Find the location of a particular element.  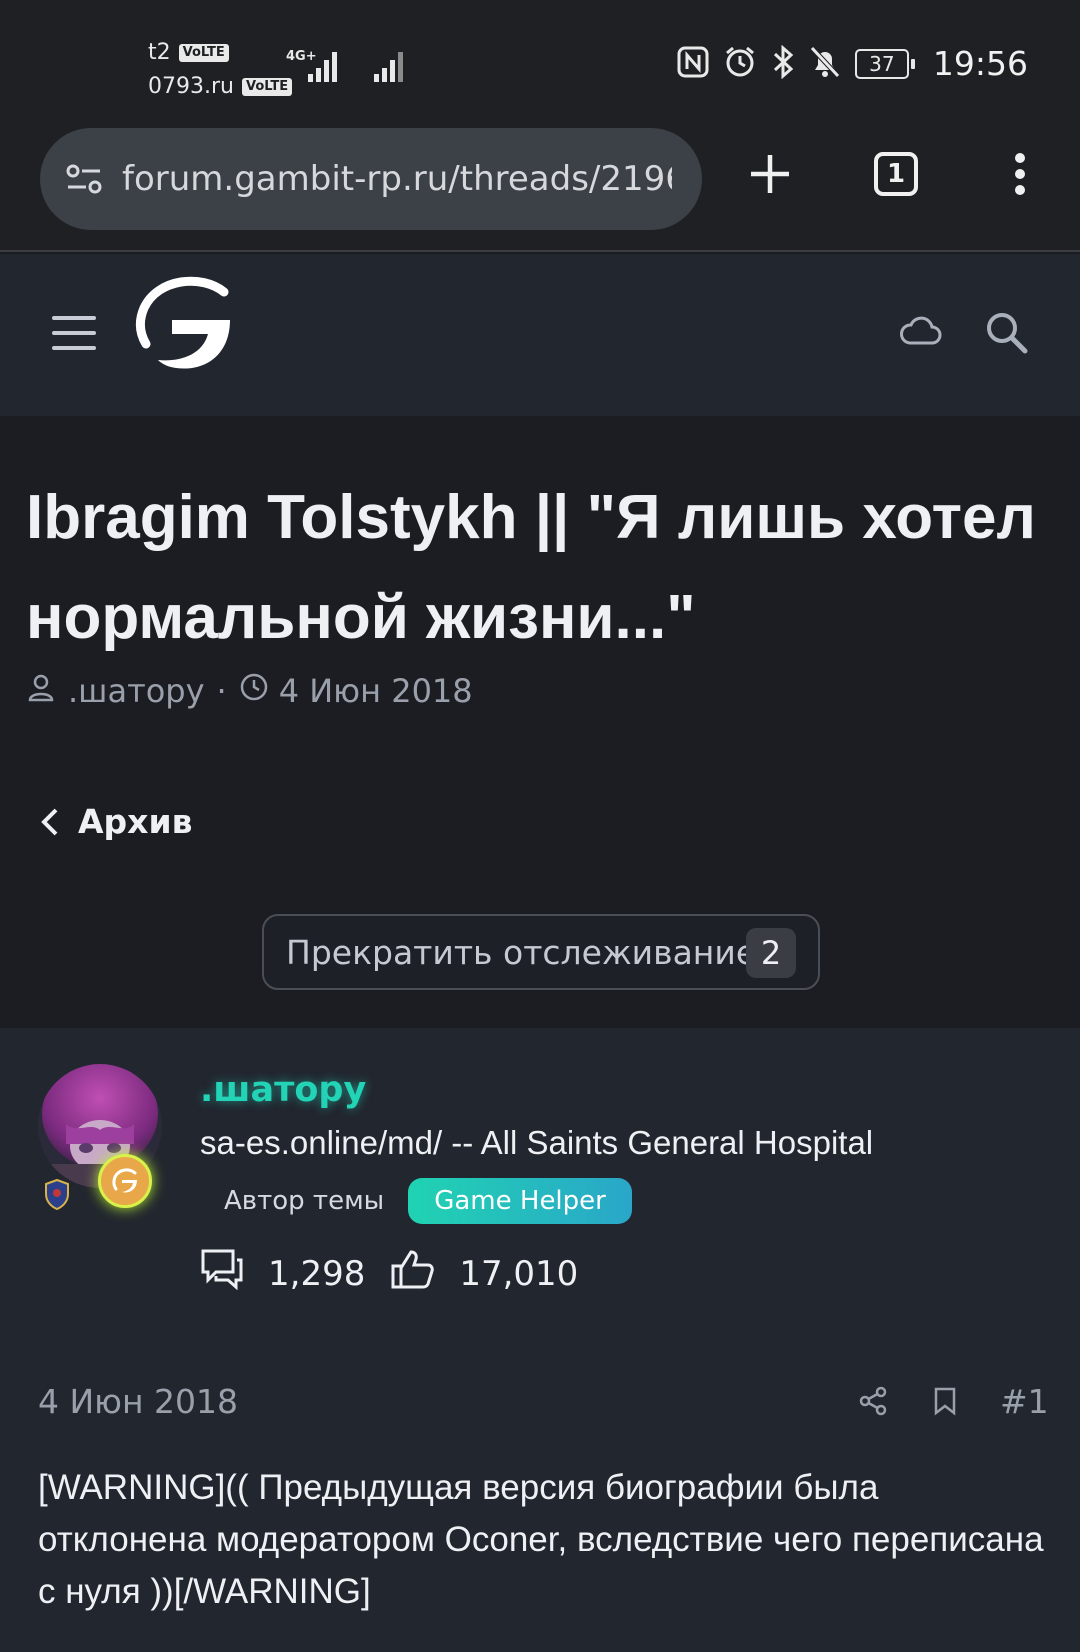

tab-count: 1 is located at coordinates (896, 174).